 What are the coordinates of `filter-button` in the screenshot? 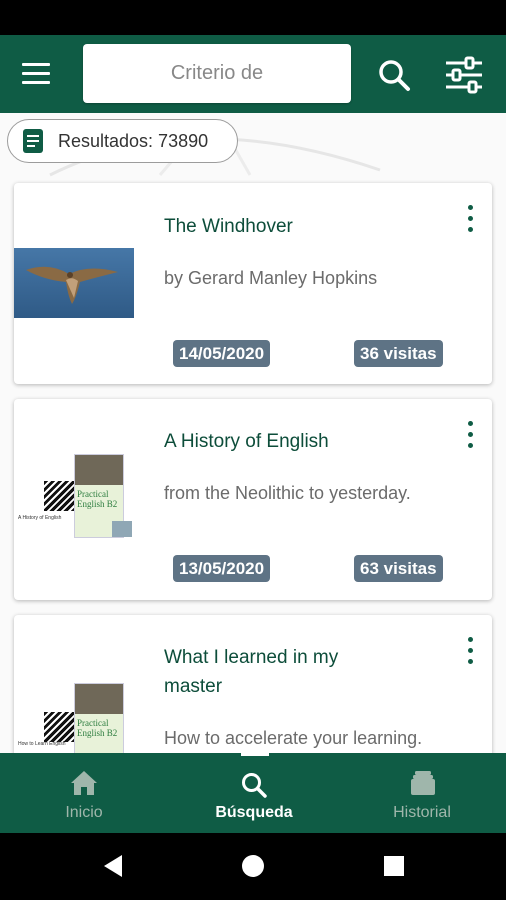 It's located at (464, 75).